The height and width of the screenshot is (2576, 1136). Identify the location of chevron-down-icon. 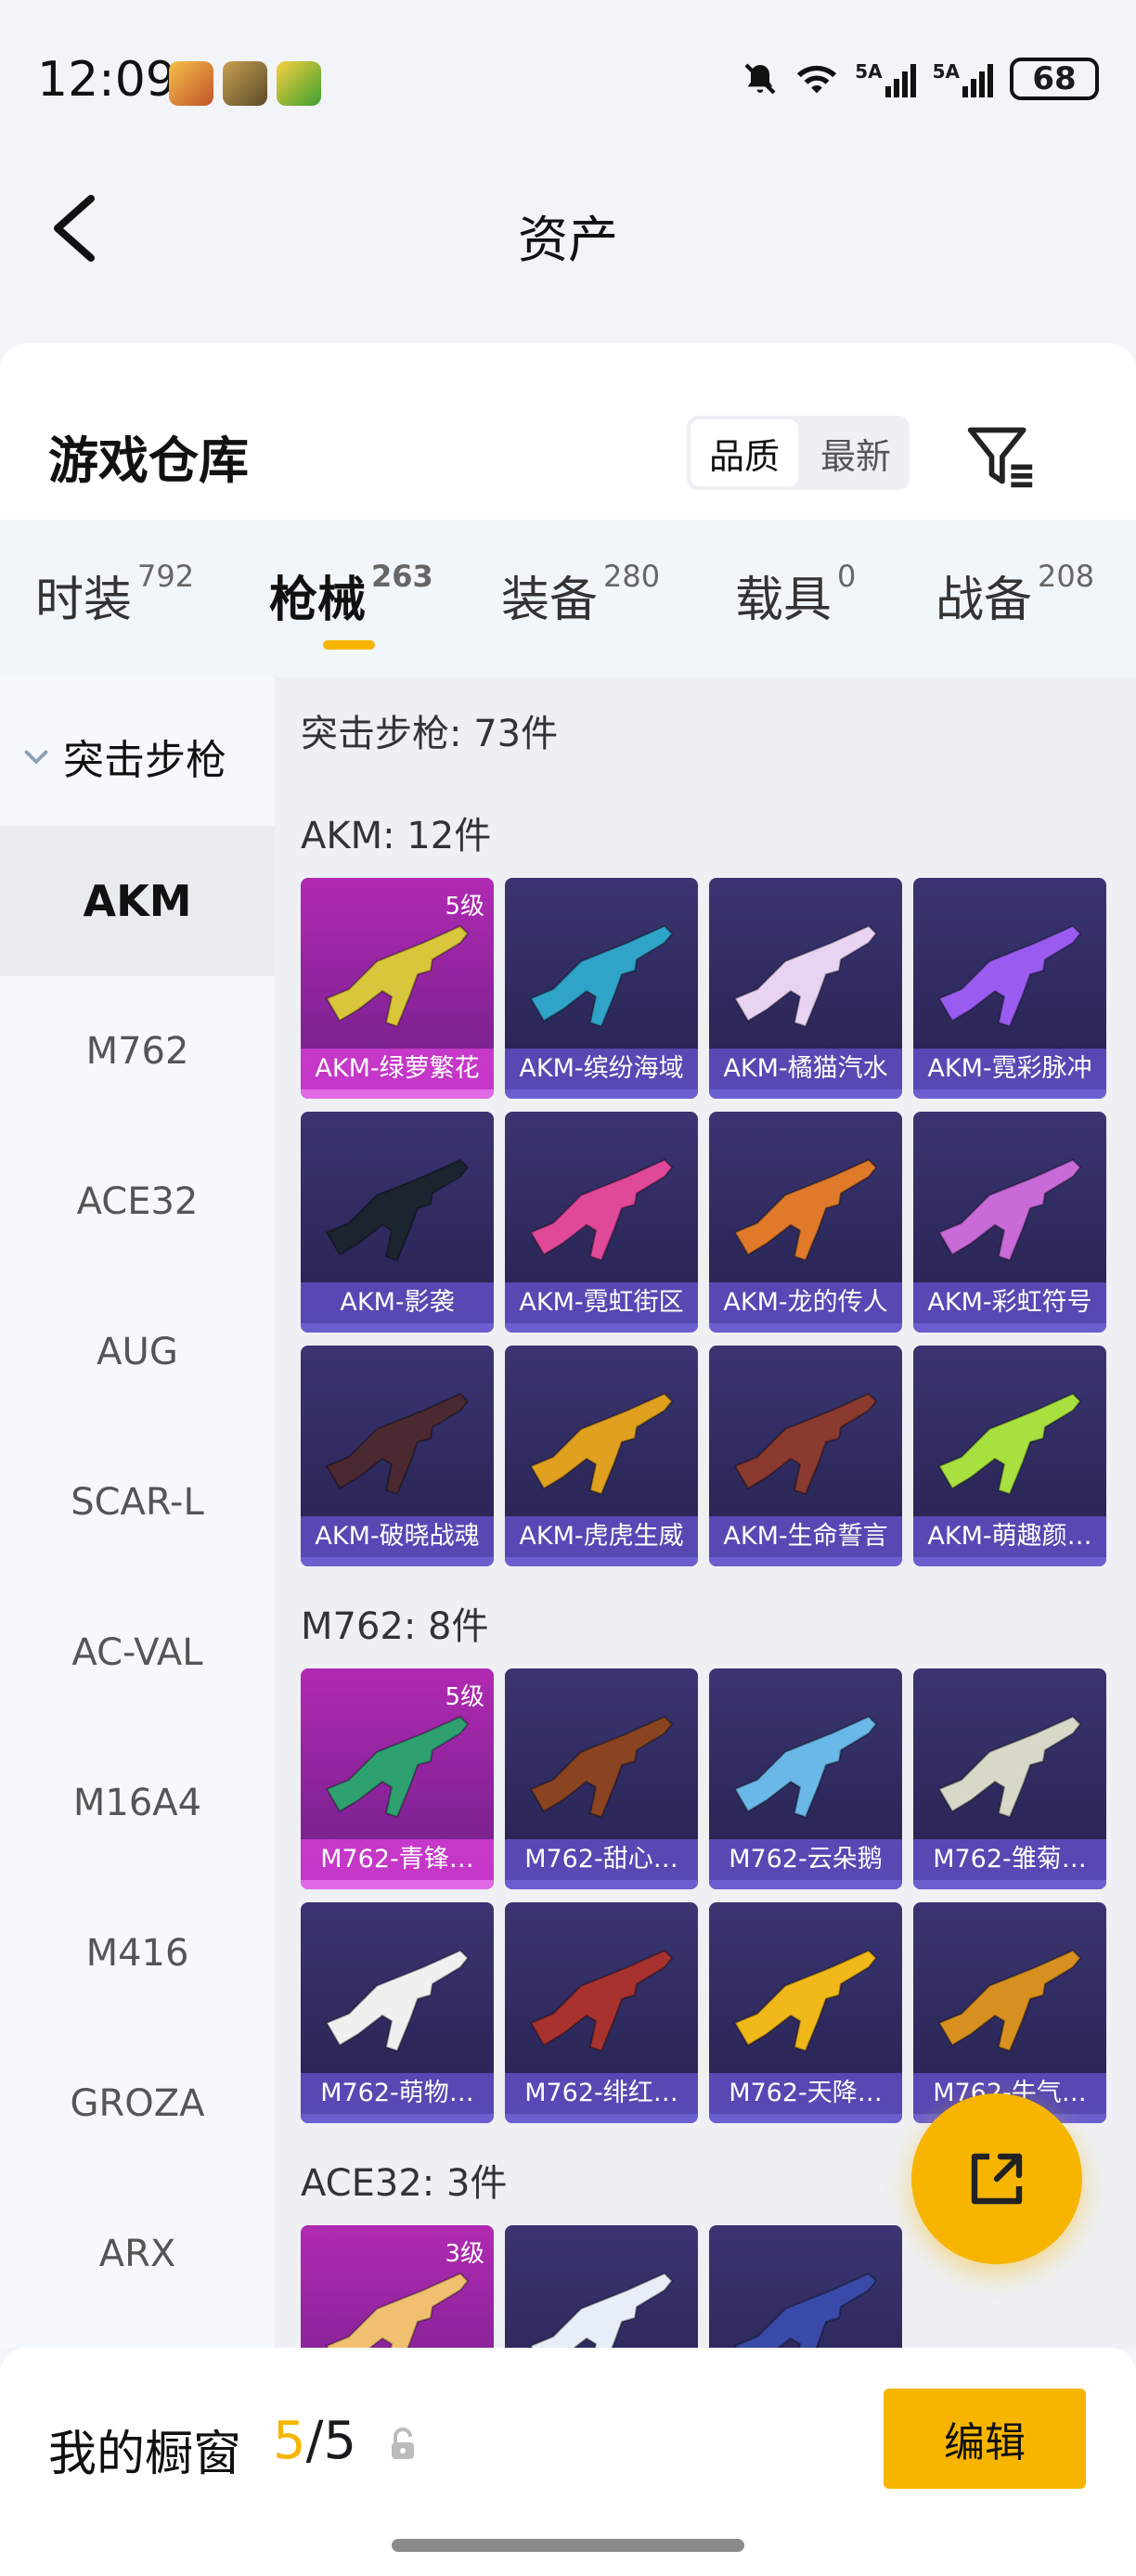
(36, 757).